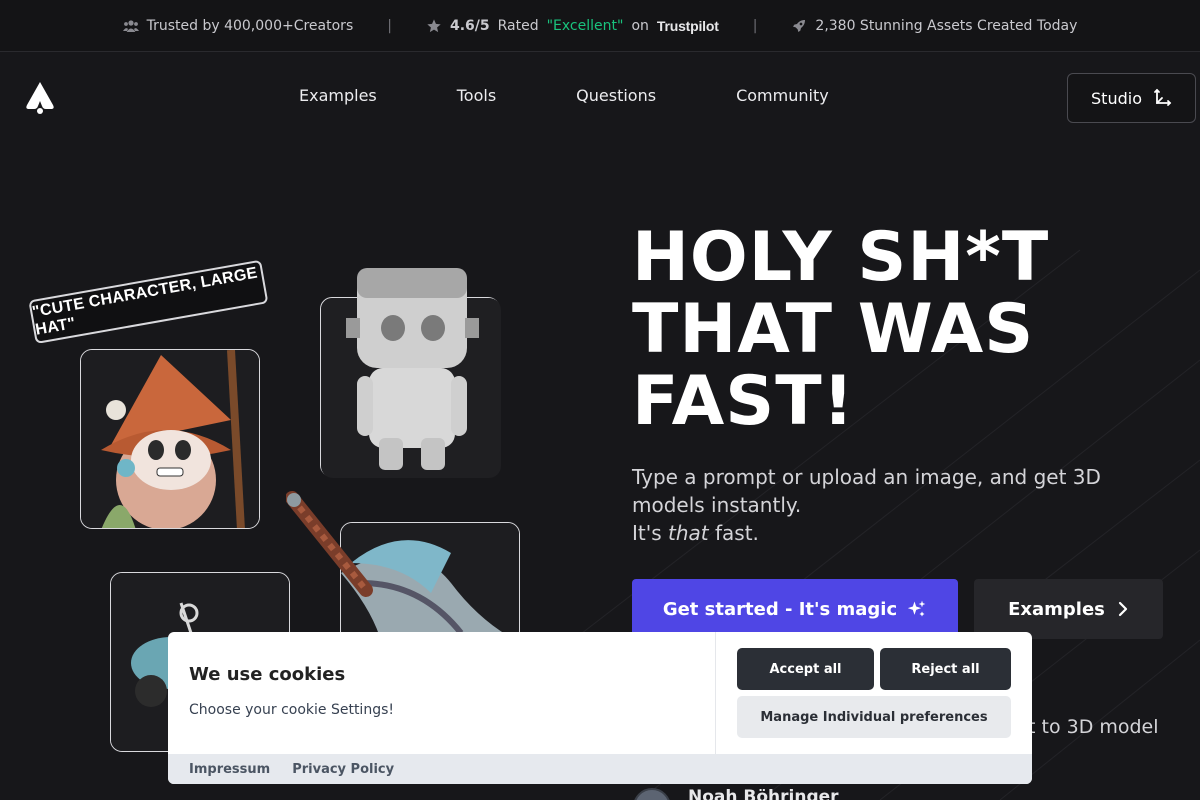  I want to click on nav-links: Examples Tools Questions Community, so click(564, 95).